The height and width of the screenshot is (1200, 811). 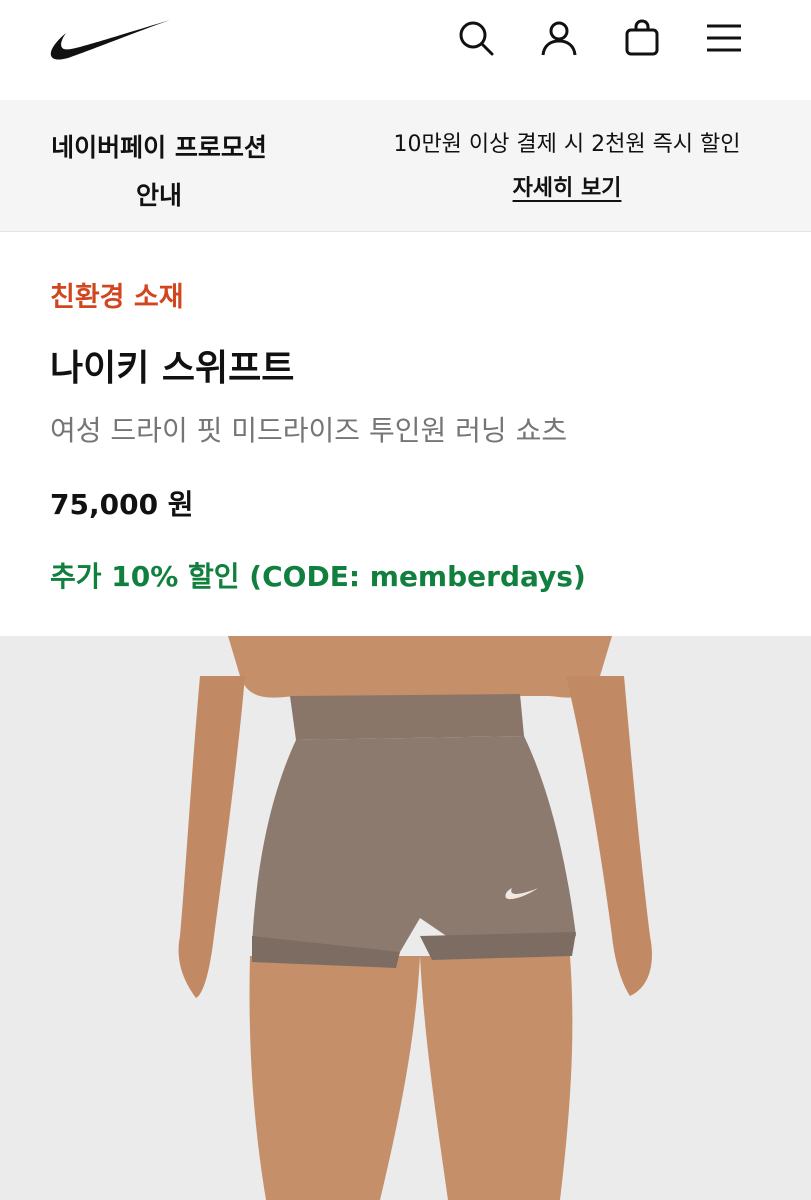 What do you see at coordinates (172, 368) in the screenshot?
I see `product-name: 나이키 스위프트` at bounding box center [172, 368].